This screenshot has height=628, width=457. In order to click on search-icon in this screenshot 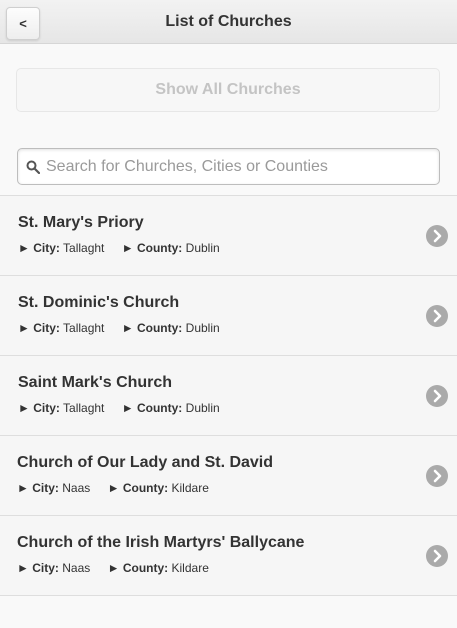, I will do `click(33, 167)`.